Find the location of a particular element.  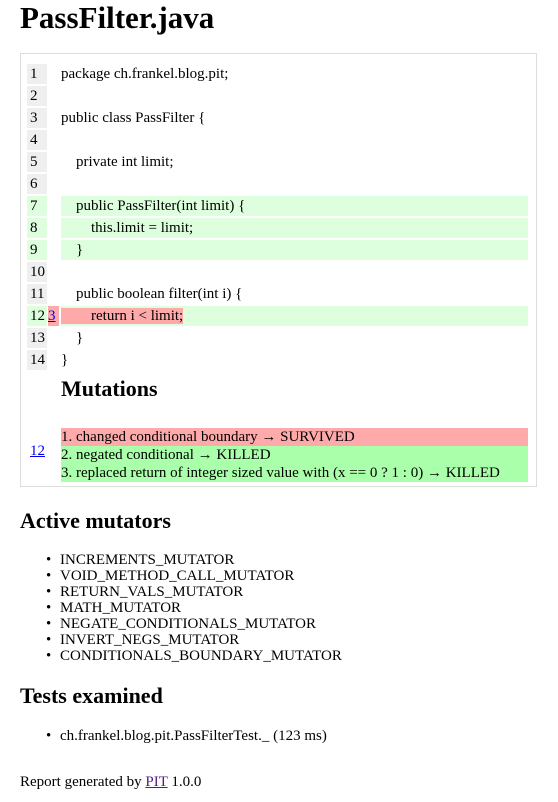

survived-mutation-highlight: return i < limit; is located at coordinates (122, 316).